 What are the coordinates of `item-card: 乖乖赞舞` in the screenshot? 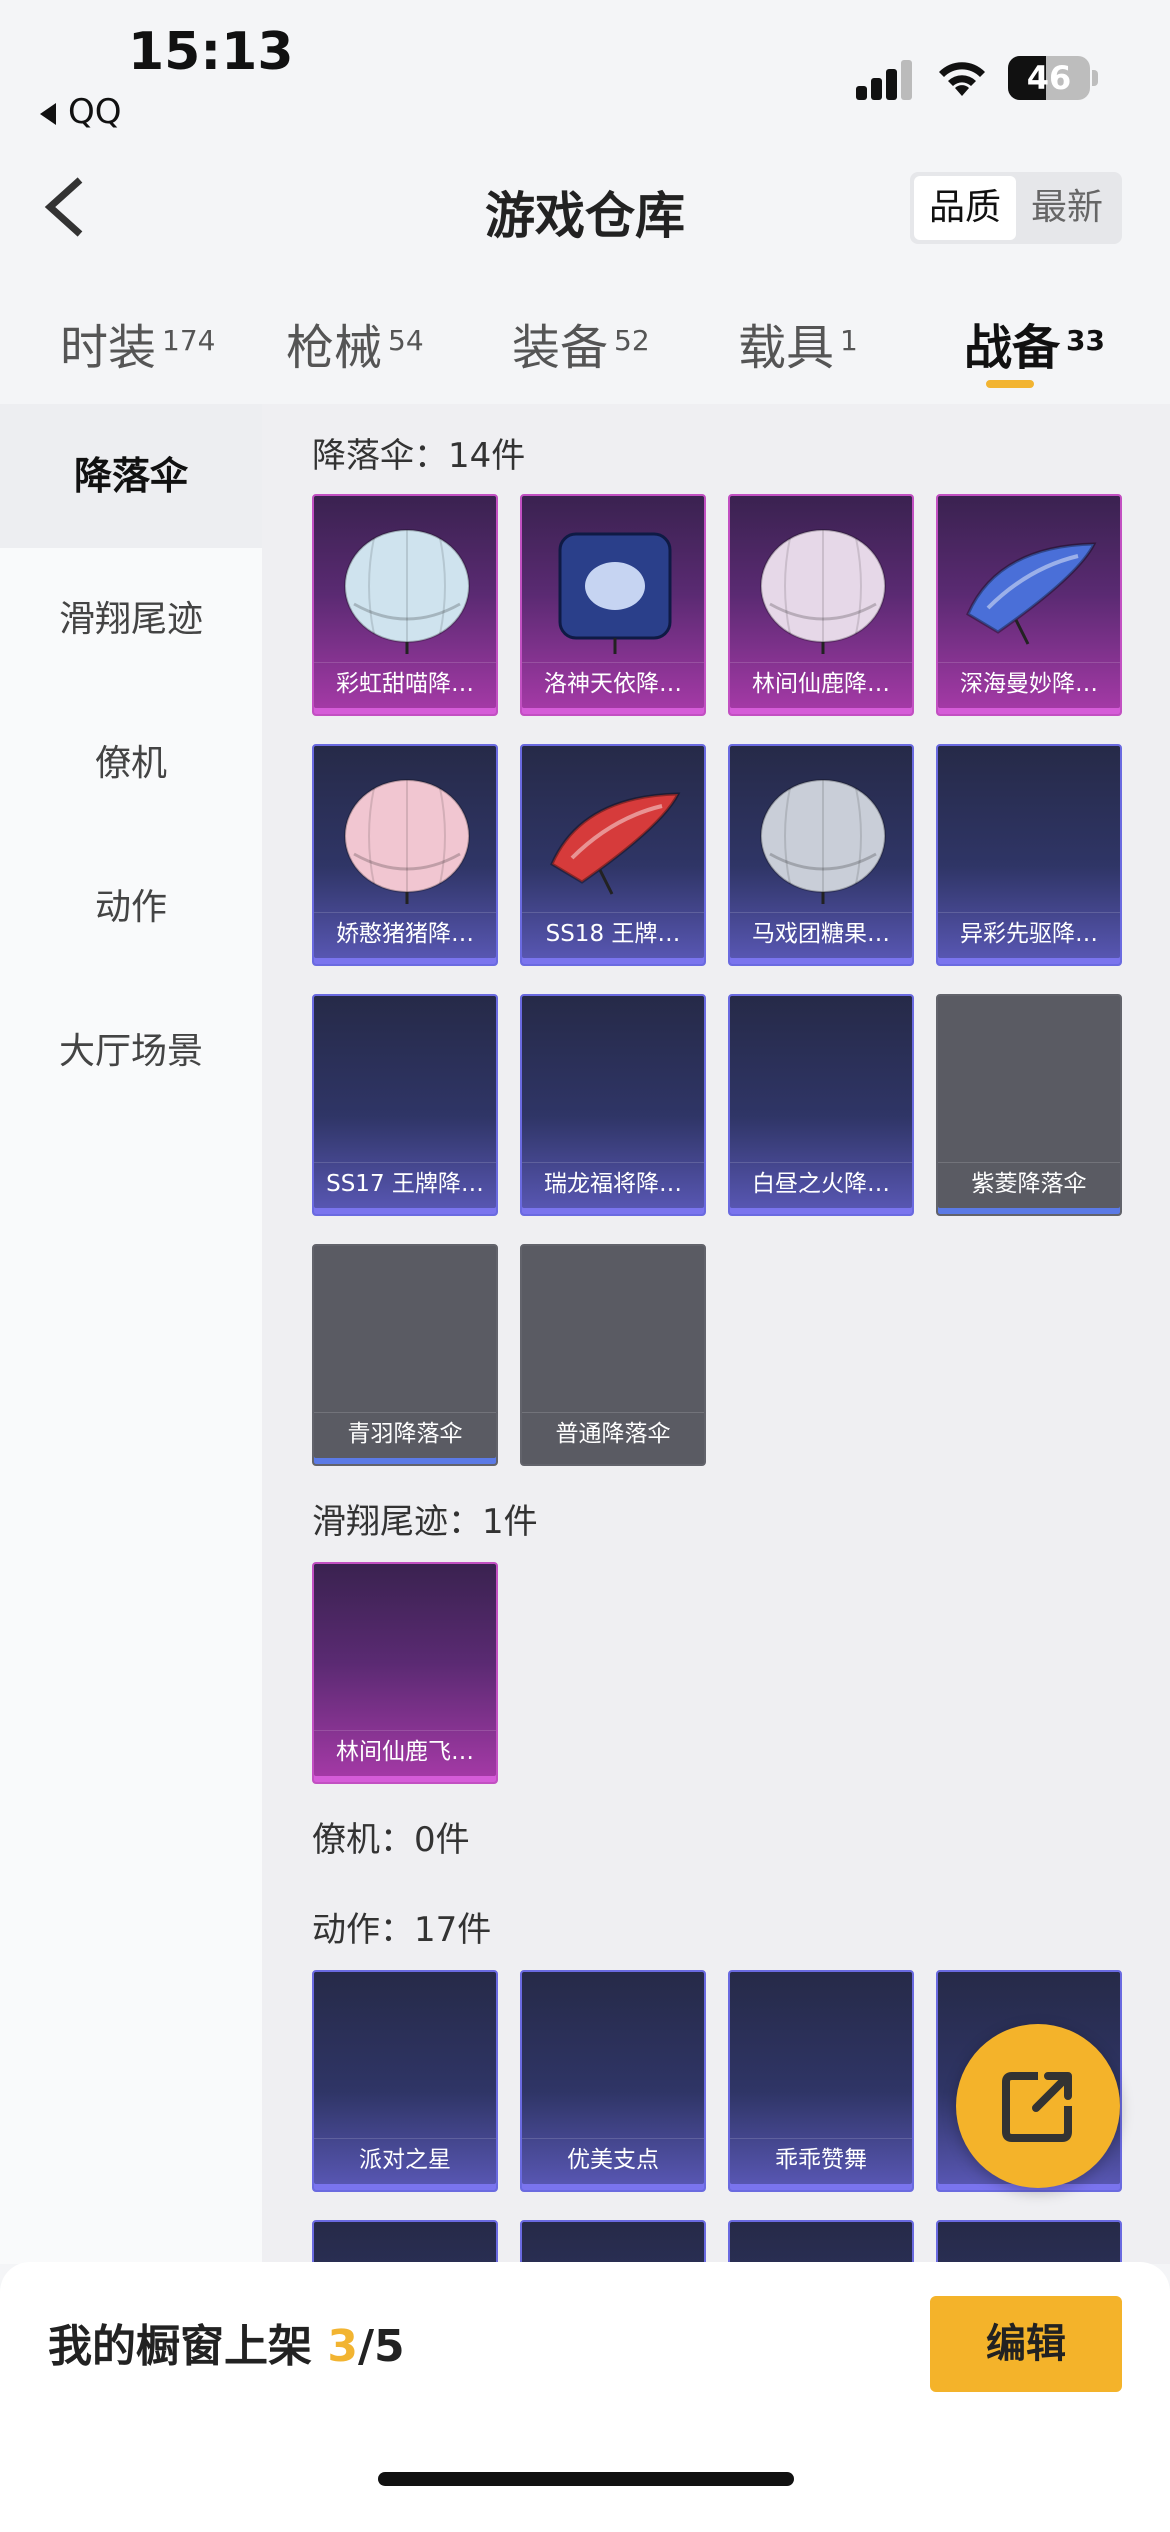 It's located at (821, 2081).